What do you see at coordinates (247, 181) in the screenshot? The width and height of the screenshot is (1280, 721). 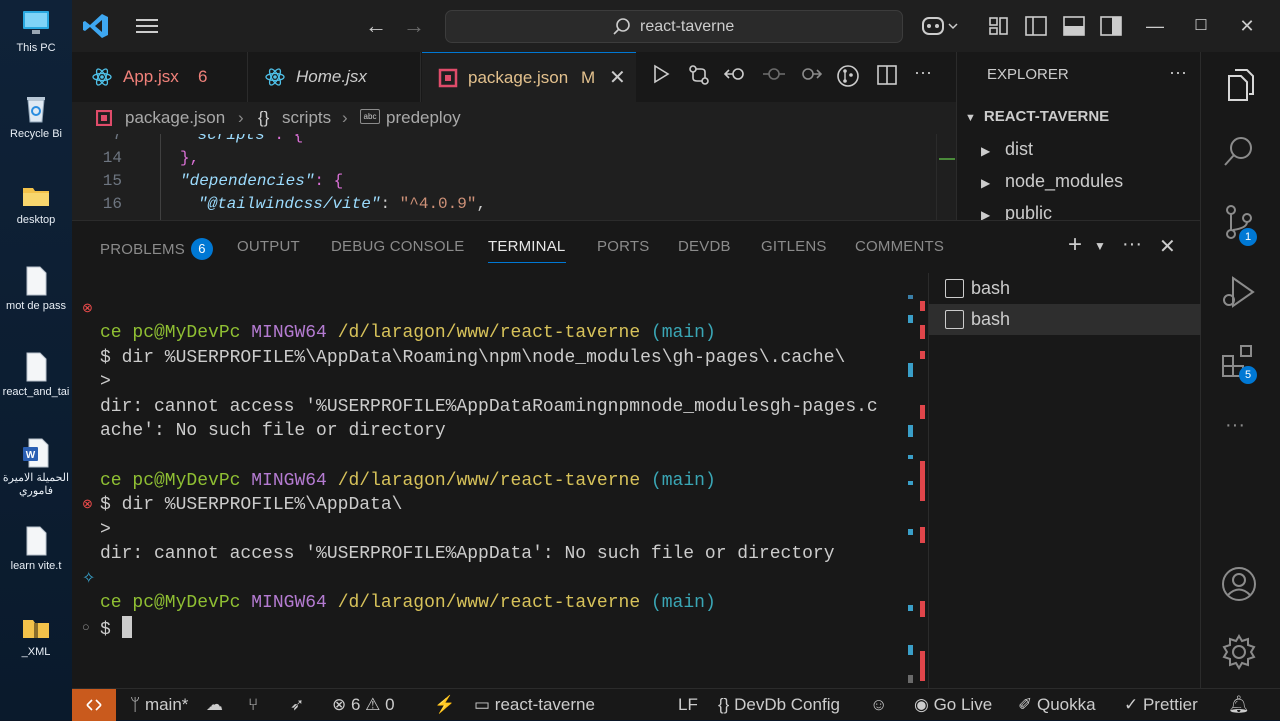 I see `json-key: "dependencies"` at bounding box center [247, 181].